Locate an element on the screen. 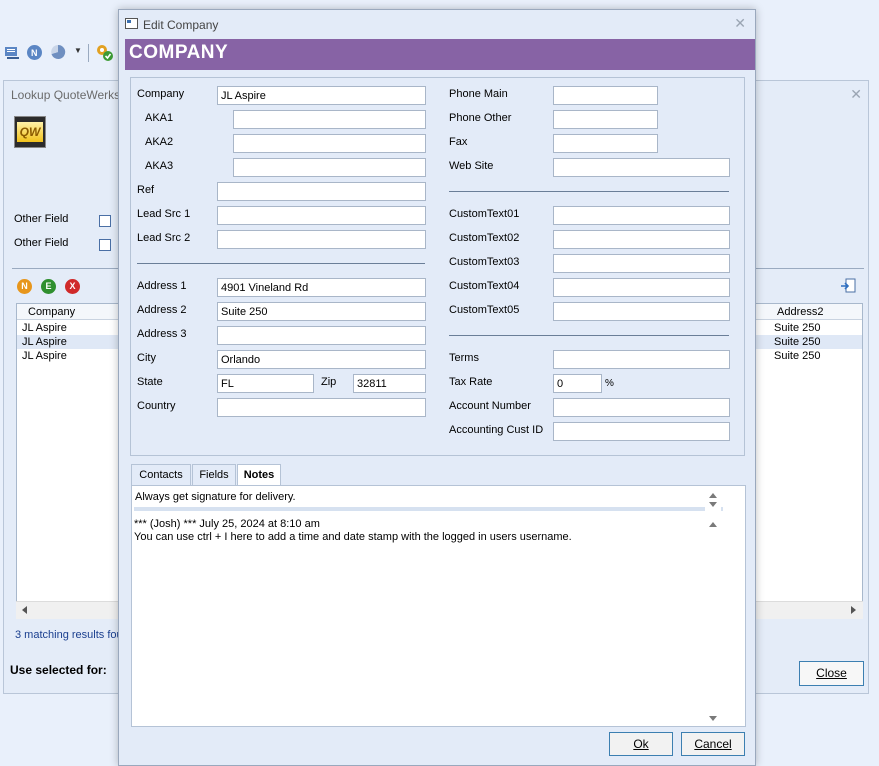 Image resolution: width=879 pixels, height=766 pixels. export-icon is located at coordinates (848, 286).